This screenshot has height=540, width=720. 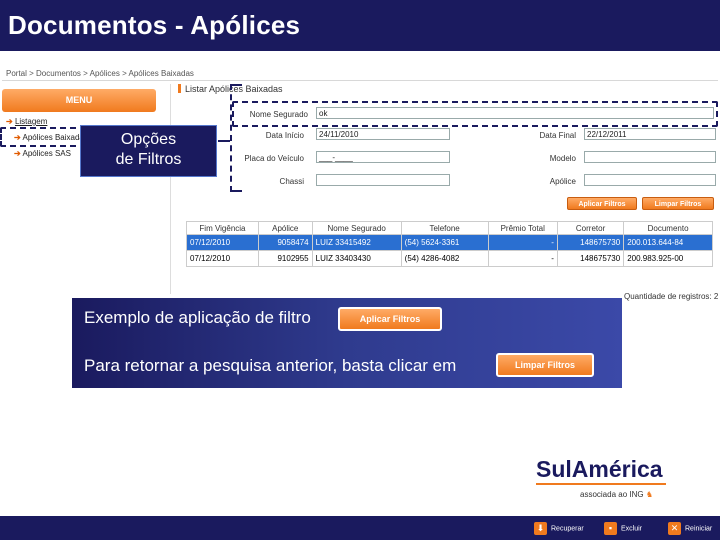 I want to click on ing-association: associada ao ING ♞, so click(x=616, y=494).